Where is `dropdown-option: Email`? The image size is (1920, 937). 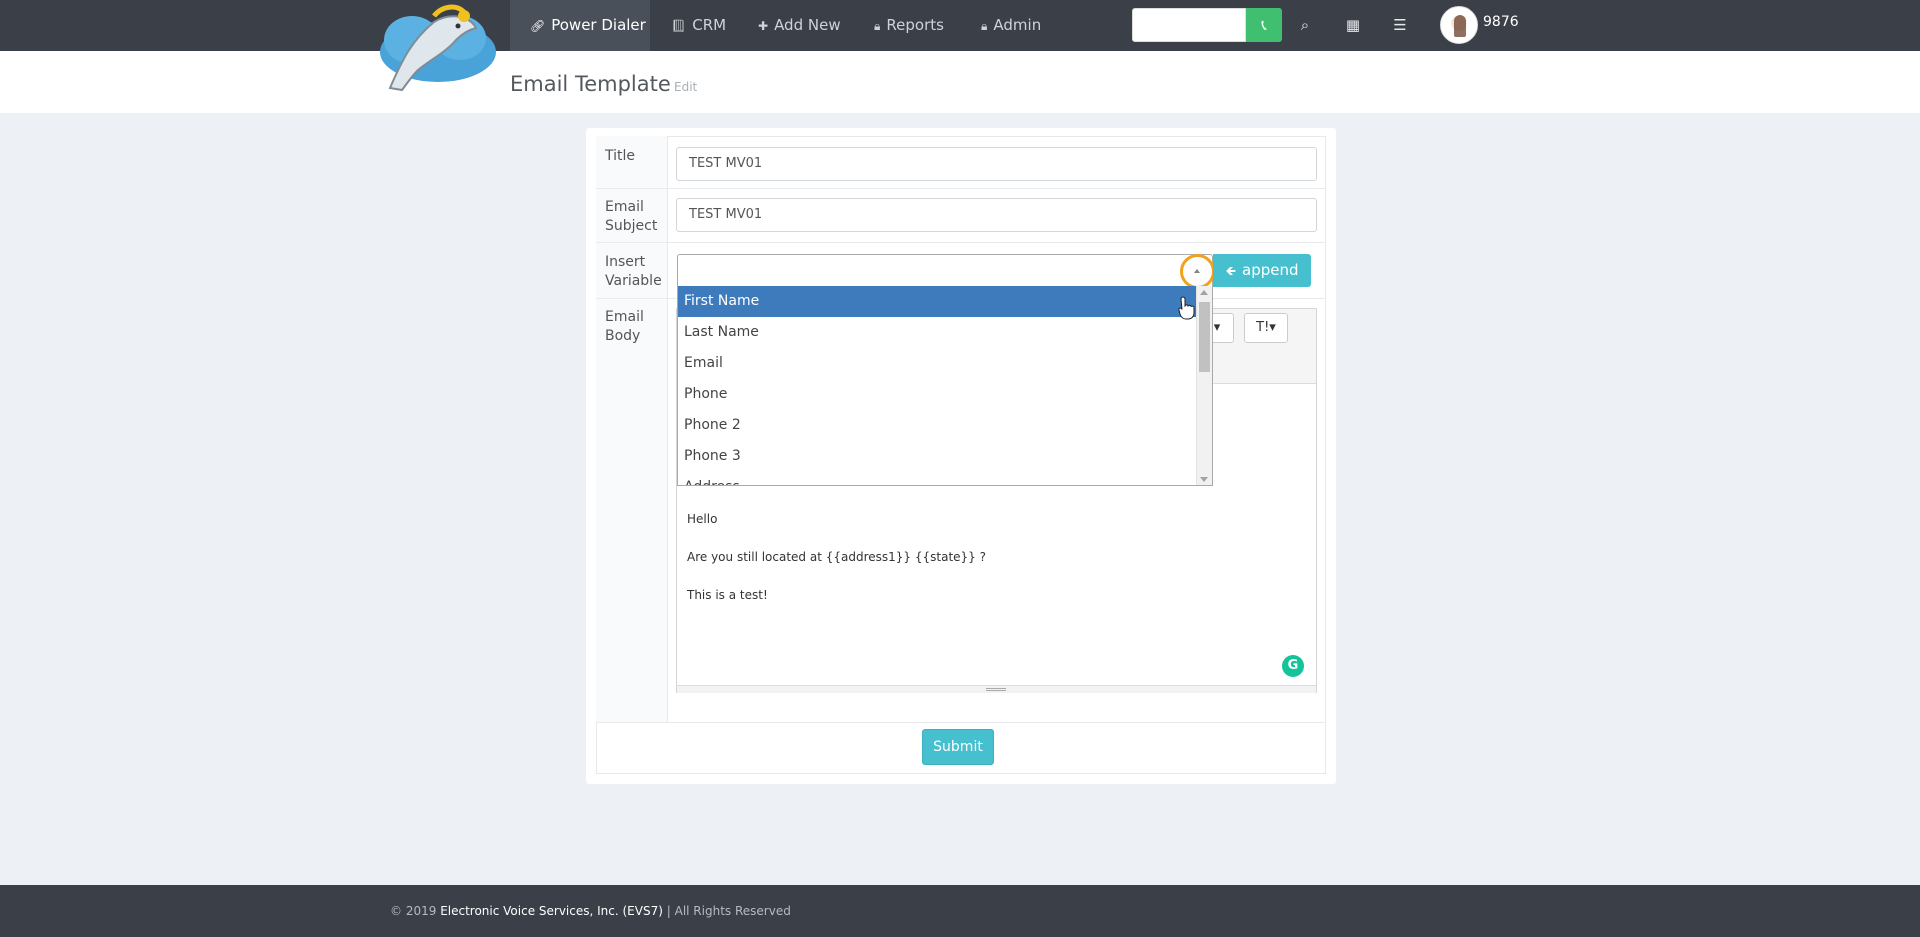 dropdown-option: Email is located at coordinates (938, 363).